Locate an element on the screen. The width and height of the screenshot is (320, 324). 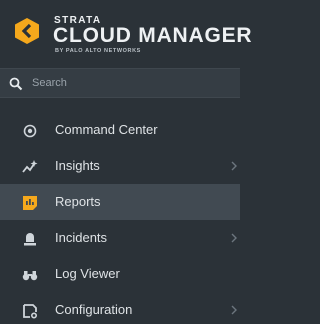
strata-logo-icon is located at coordinates (27, 31).